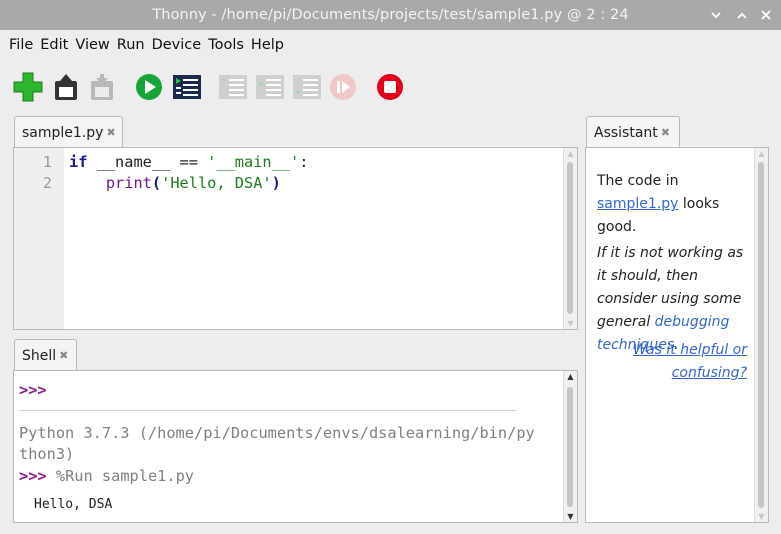 The width and height of the screenshot is (781, 534). Describe the element at coordinates (102, 87) in the screenshot. I see `save-file-icon` at that location.